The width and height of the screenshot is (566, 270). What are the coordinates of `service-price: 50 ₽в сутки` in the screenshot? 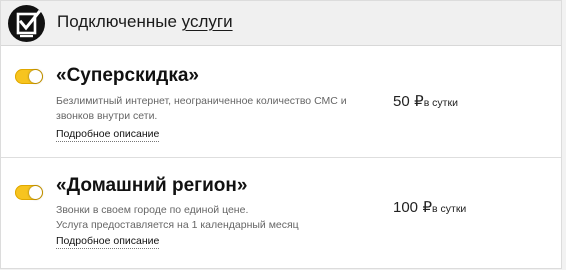 It's located at (425, 101).